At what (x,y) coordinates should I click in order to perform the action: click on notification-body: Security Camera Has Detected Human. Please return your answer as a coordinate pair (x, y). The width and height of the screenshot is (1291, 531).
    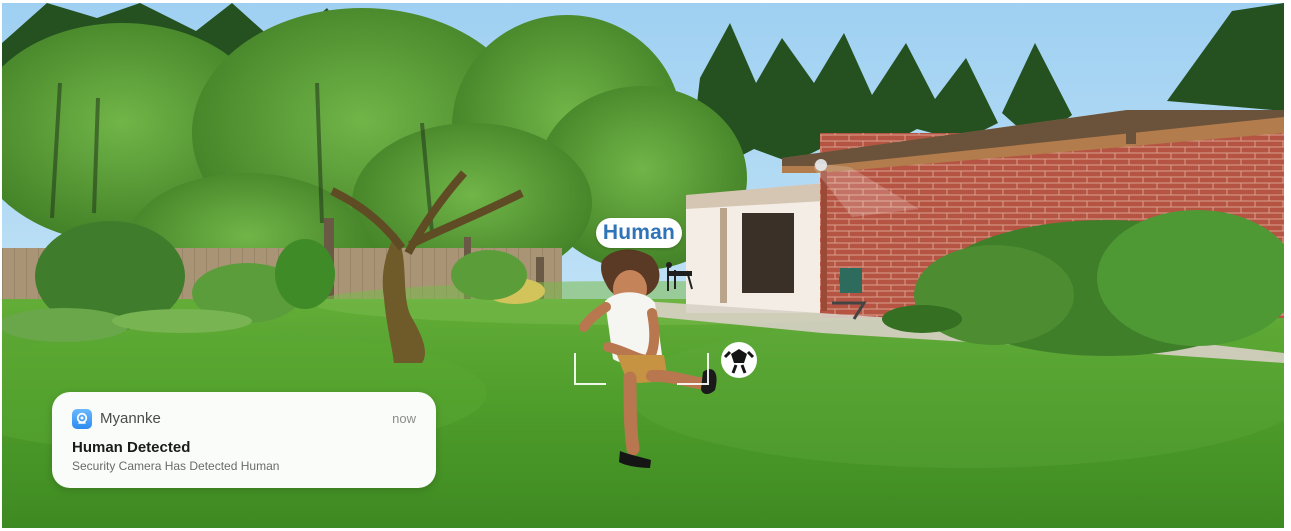
    Looking at the image, I should click on (176, 466).